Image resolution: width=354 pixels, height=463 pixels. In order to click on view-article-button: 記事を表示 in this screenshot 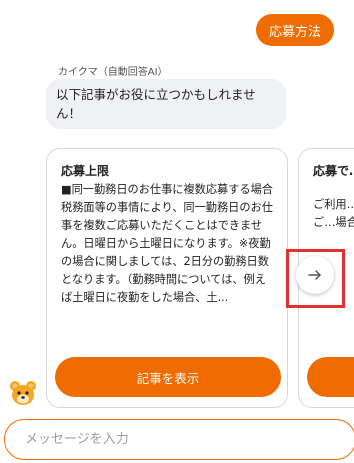, I will do `click(168, 377)`.